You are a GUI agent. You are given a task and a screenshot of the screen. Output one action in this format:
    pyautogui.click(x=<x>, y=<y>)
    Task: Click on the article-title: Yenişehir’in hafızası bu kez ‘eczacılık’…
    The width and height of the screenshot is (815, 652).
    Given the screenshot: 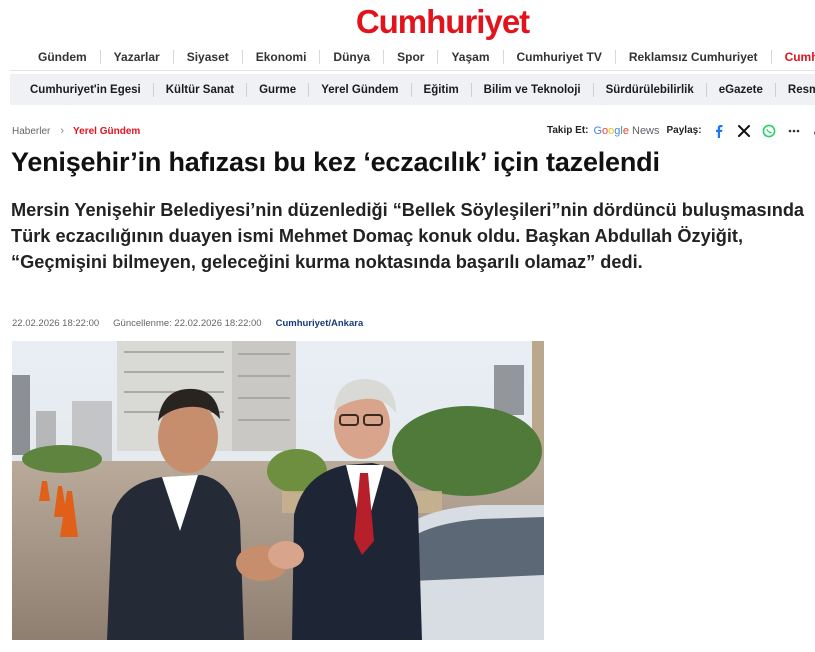 What is the action you would take?
    pyautogui.click(x=335, y=162)
    